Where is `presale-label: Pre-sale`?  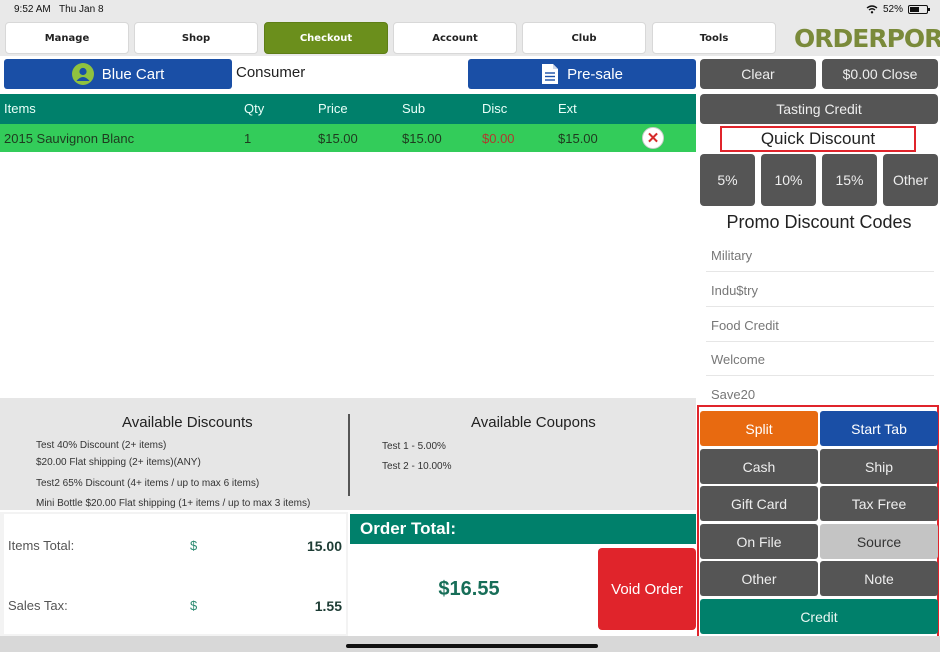 presale-label: Pre-sale is located at coordinates (595, 74).